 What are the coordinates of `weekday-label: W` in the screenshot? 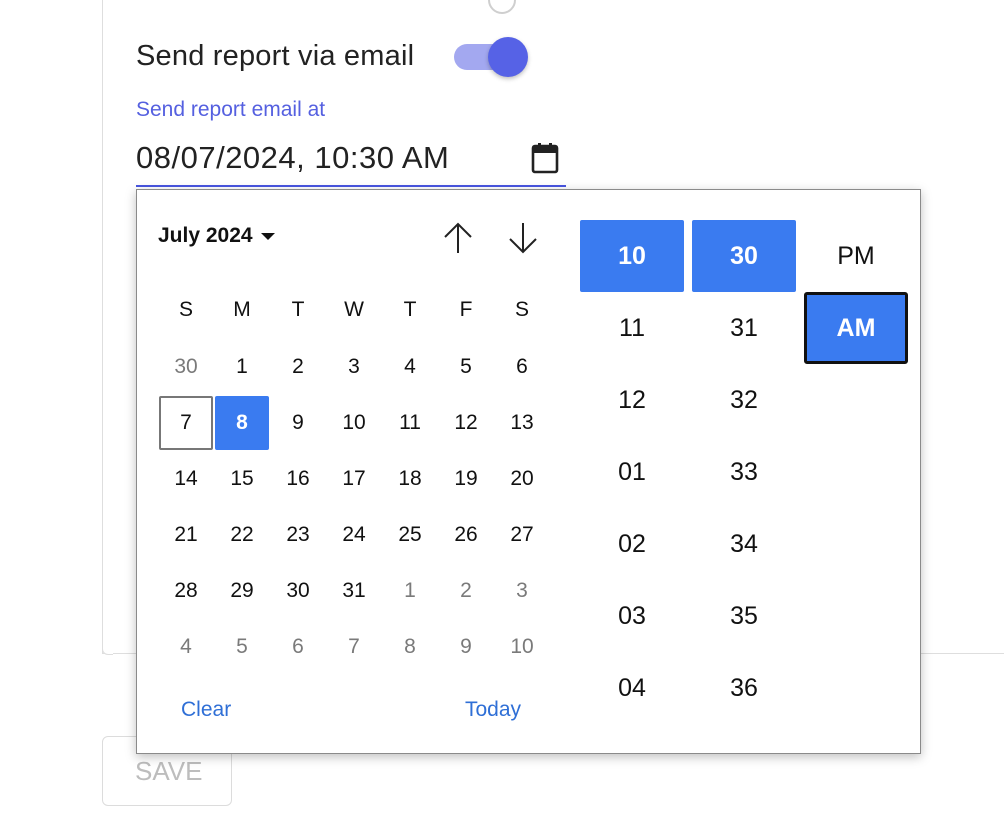 It's located at (354, 309).